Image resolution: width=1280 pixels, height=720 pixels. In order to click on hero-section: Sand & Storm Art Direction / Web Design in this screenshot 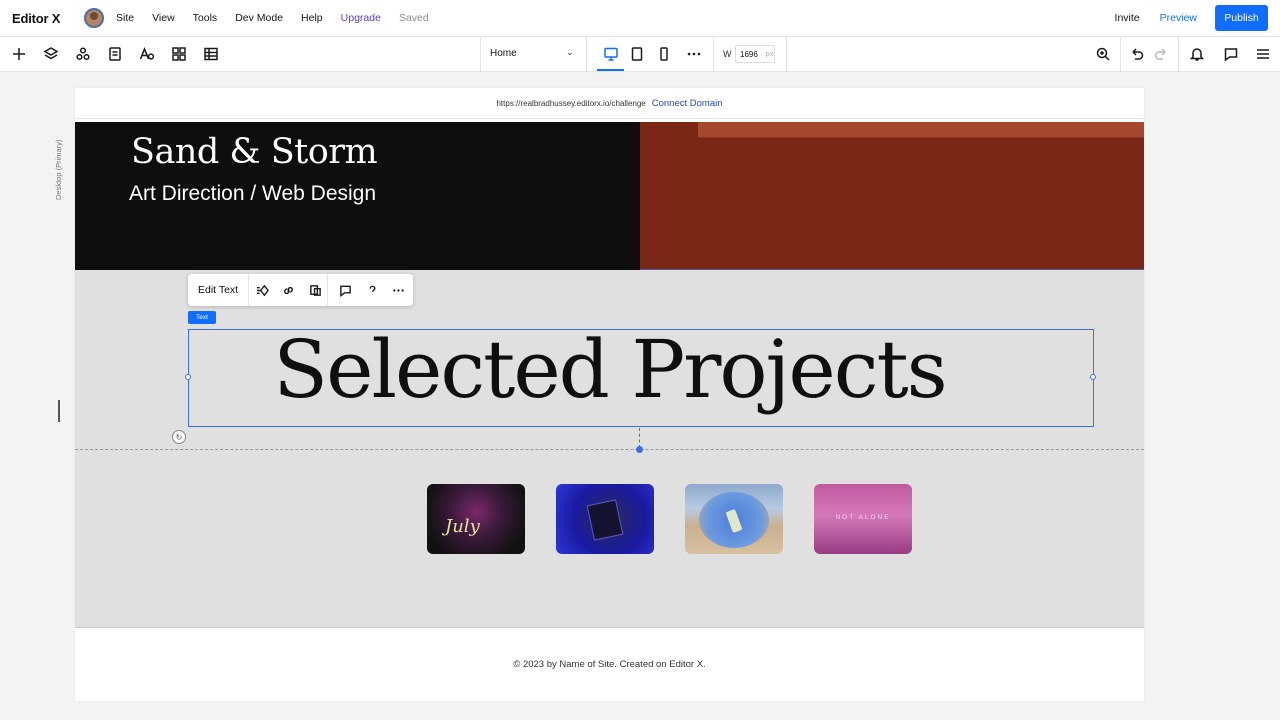, I will do `click(357, 196)`.